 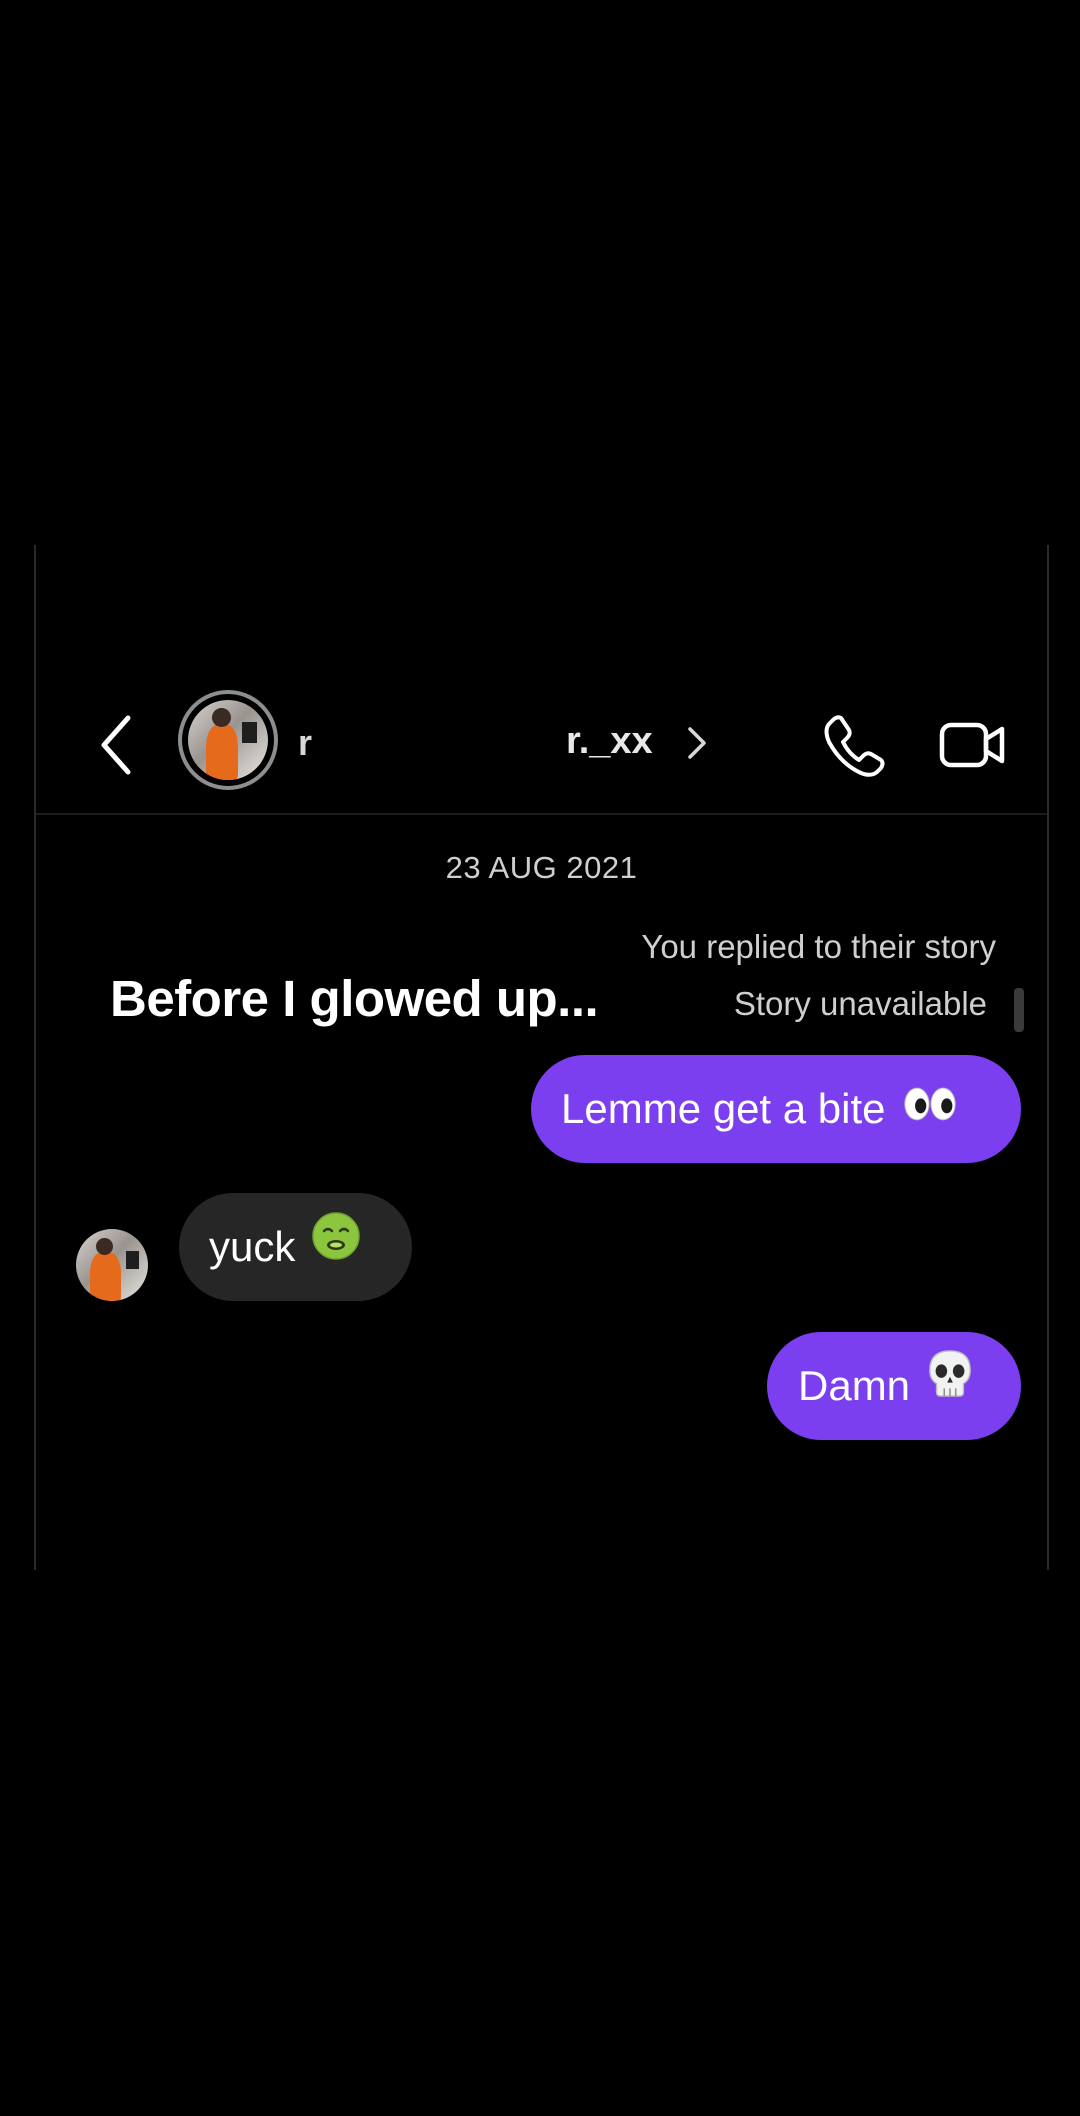 What do you see at coordinates (541, 814) in the screenshot?
I see `header-divider` at bounding box center [541, 814].